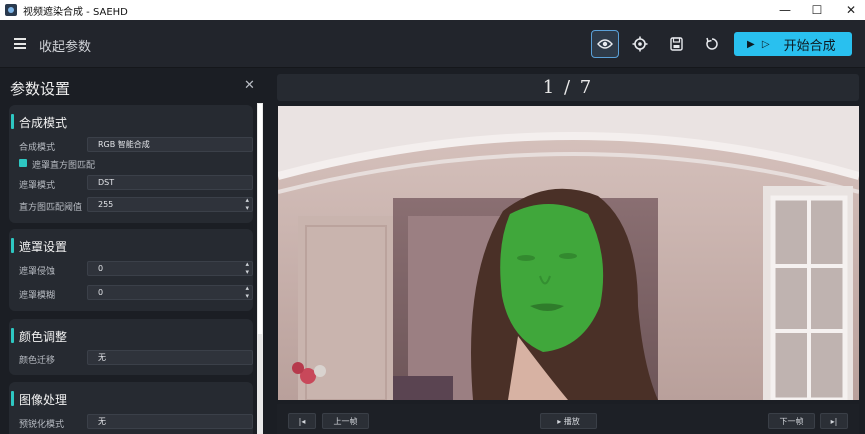 The height and width of the screenshot is (434, 865). Describe the element at coordinates (302, 421) in the screenshot. I see `first-frame-button: |◂` at that location.